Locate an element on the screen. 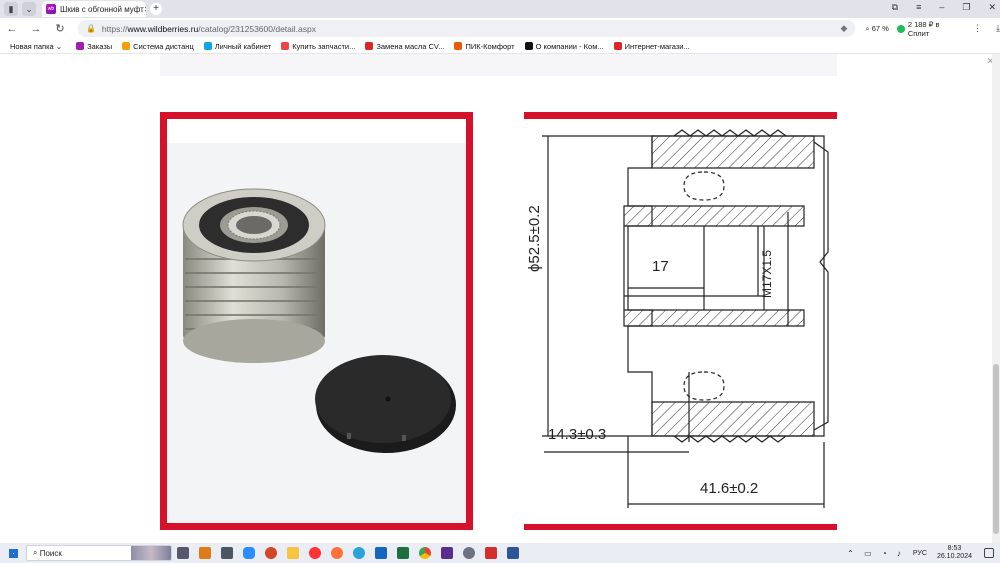  system-tray: ⌃ ▭ ◔ ♪ РУС 8:53 26.10.2024 is located at coordinates (923, 553).